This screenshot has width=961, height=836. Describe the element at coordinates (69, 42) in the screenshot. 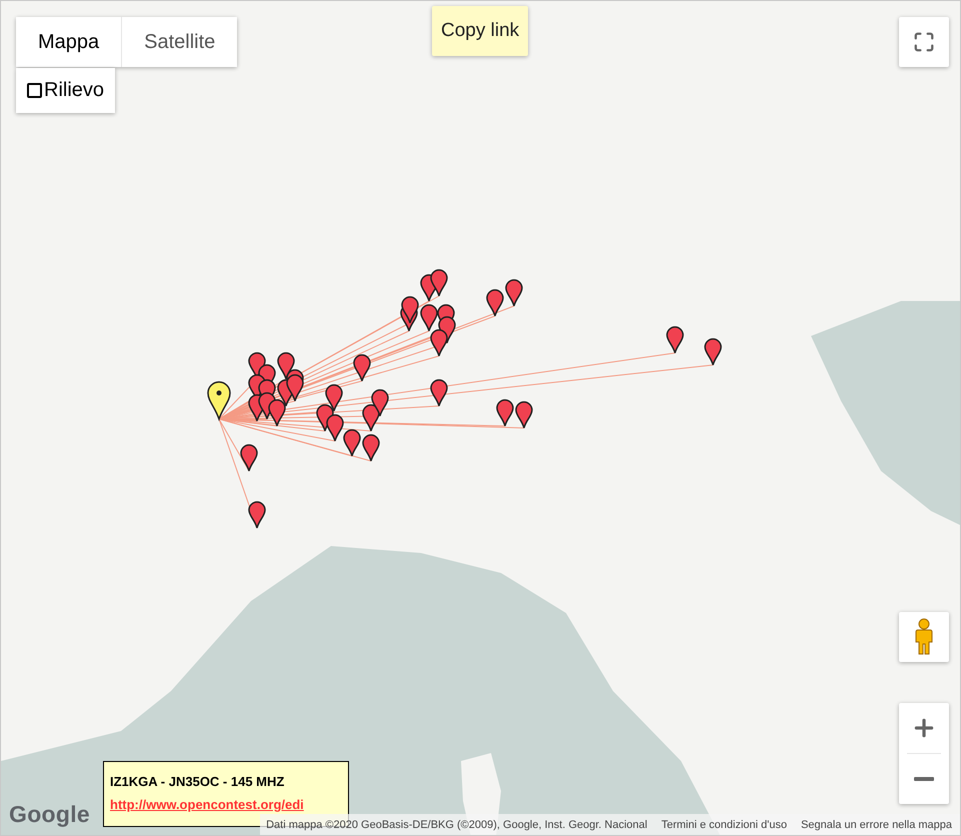

I see `map-type-tab: Mappa` at that location.